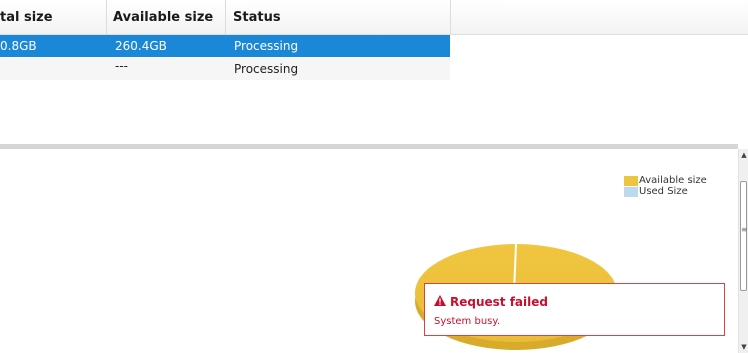  I want to click on error-notification: Request failed System busy., so click(574, 309).